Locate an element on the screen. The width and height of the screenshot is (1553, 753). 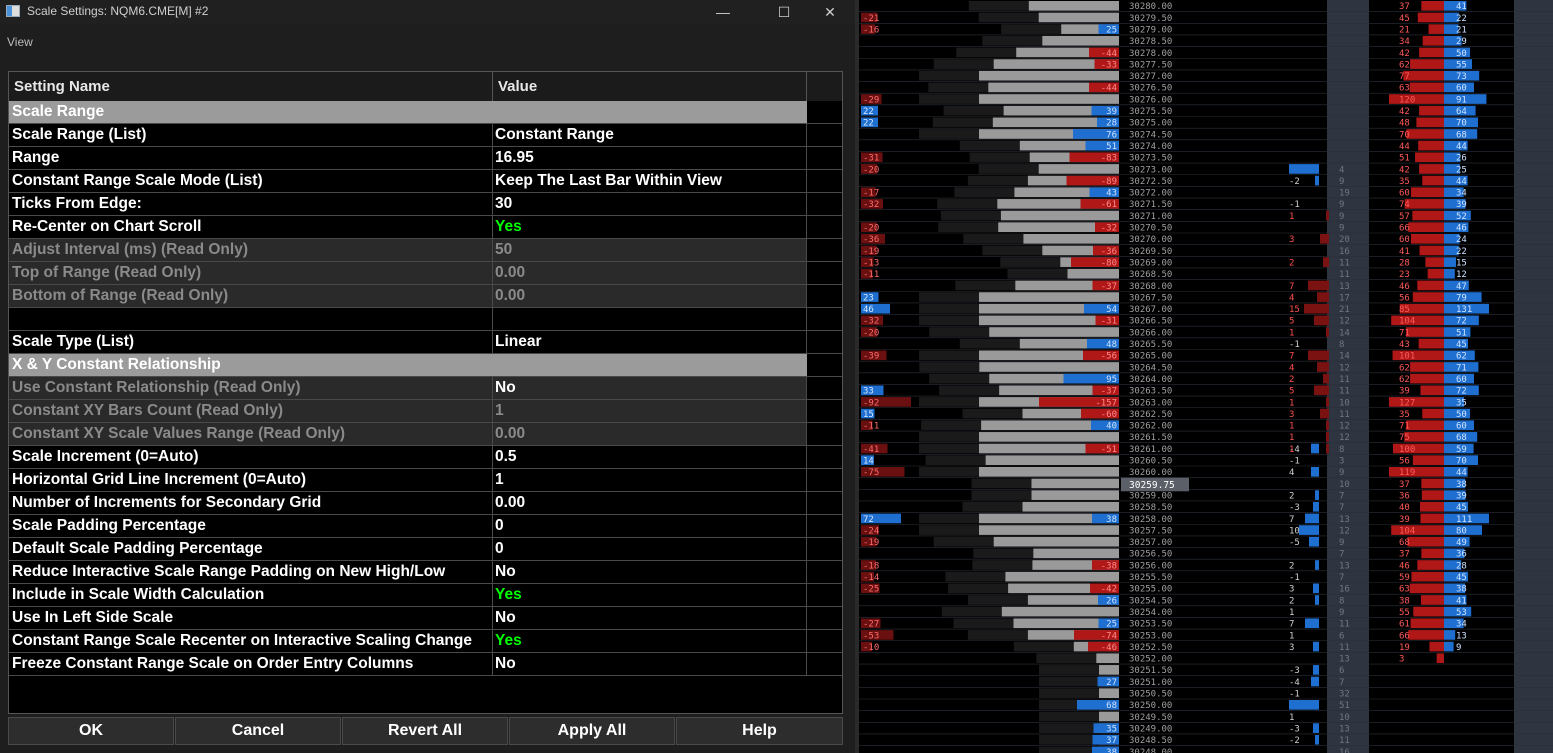
maximize-button: ☐ is located at coordinates (784, 12).